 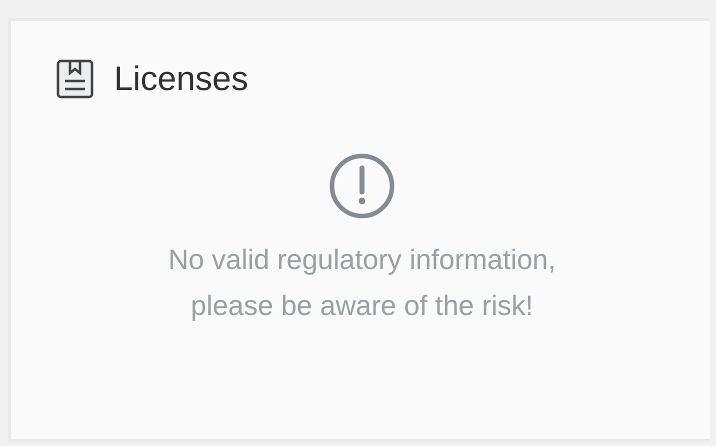 I want to click on panel-title: Licenses, so click(x=181, y=79).